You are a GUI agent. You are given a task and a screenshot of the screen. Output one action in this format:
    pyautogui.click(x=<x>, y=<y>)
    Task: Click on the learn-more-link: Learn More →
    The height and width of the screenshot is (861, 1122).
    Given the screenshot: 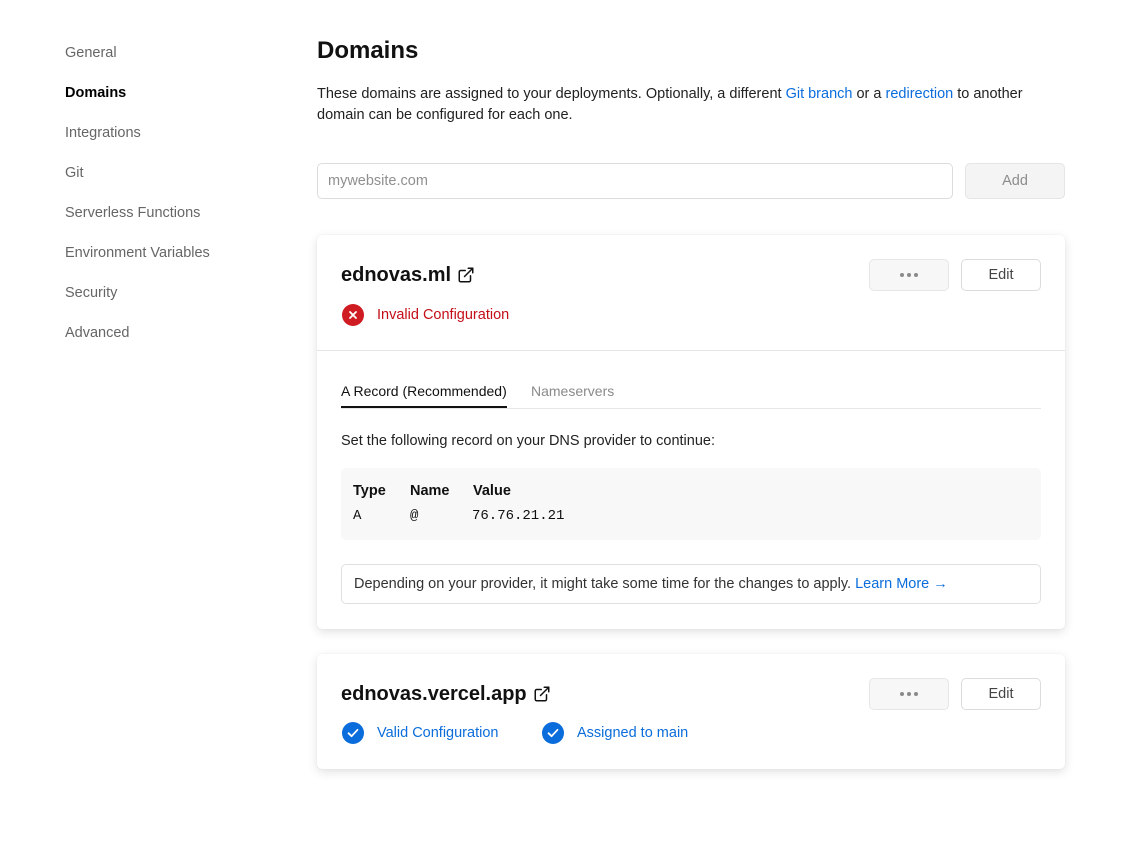 What is the action you would take?
    pyautogui.click(x=901, y=584)
    